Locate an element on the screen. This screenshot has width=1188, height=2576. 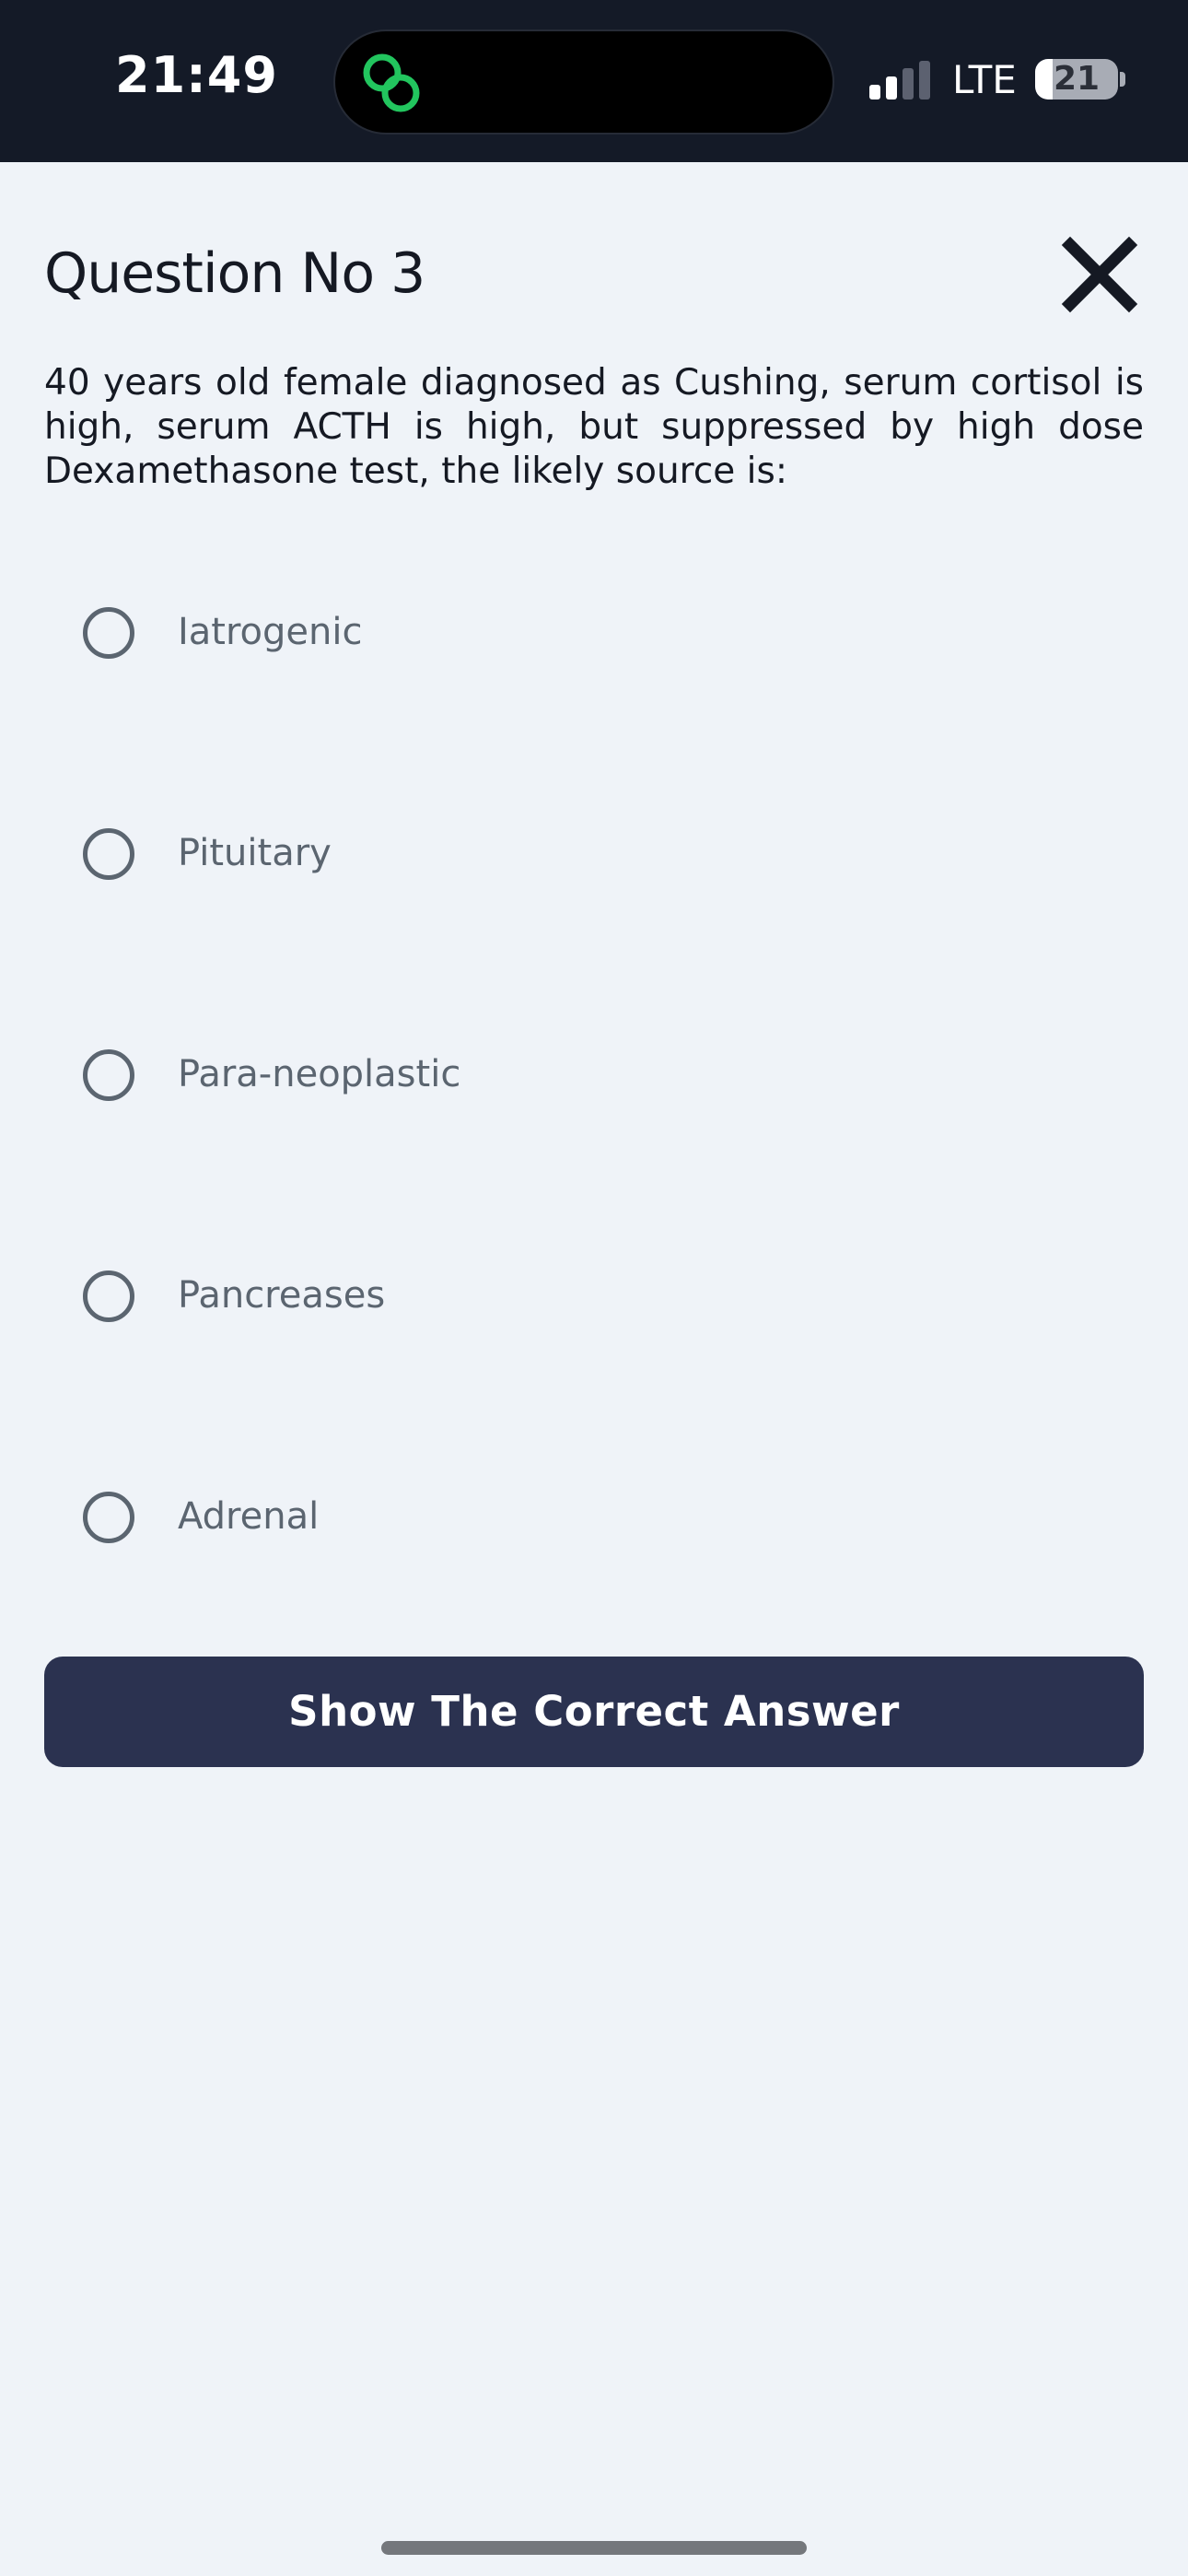
network-type: LTE is located at coordinates (985, 79).